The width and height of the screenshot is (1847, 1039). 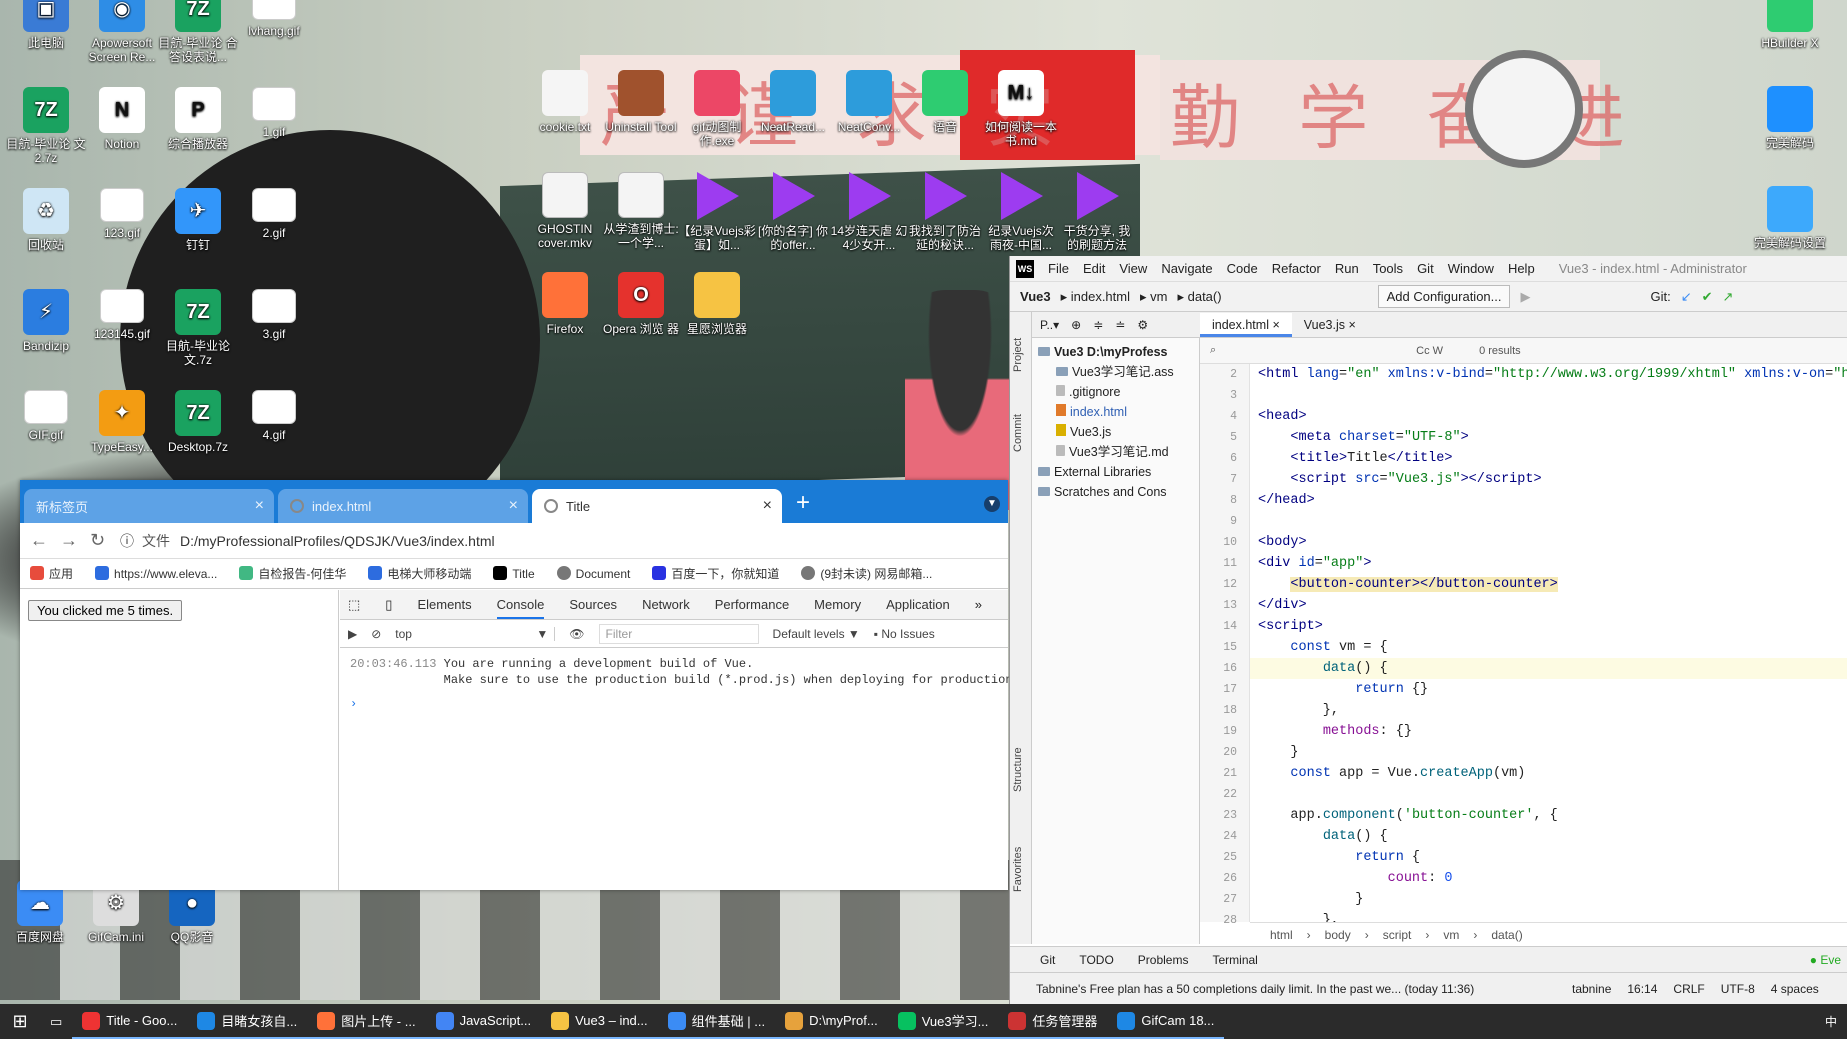 What do you see at coordinates (1018, 433) in the screenshot?
I see `tool-commit: Commit` at bounding box center [1018, 433].